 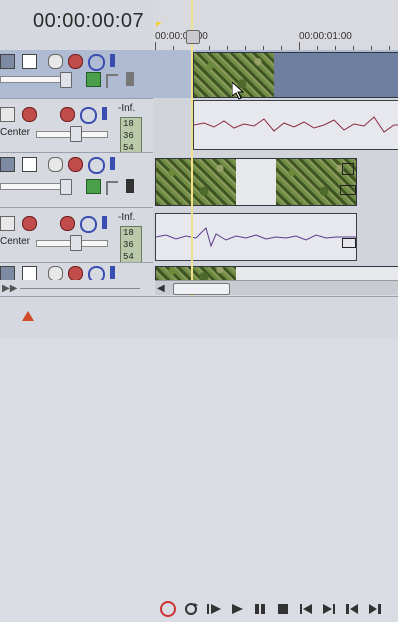 I want to click on timeline-scrollbar: ◀, so click(x=276, y=287).